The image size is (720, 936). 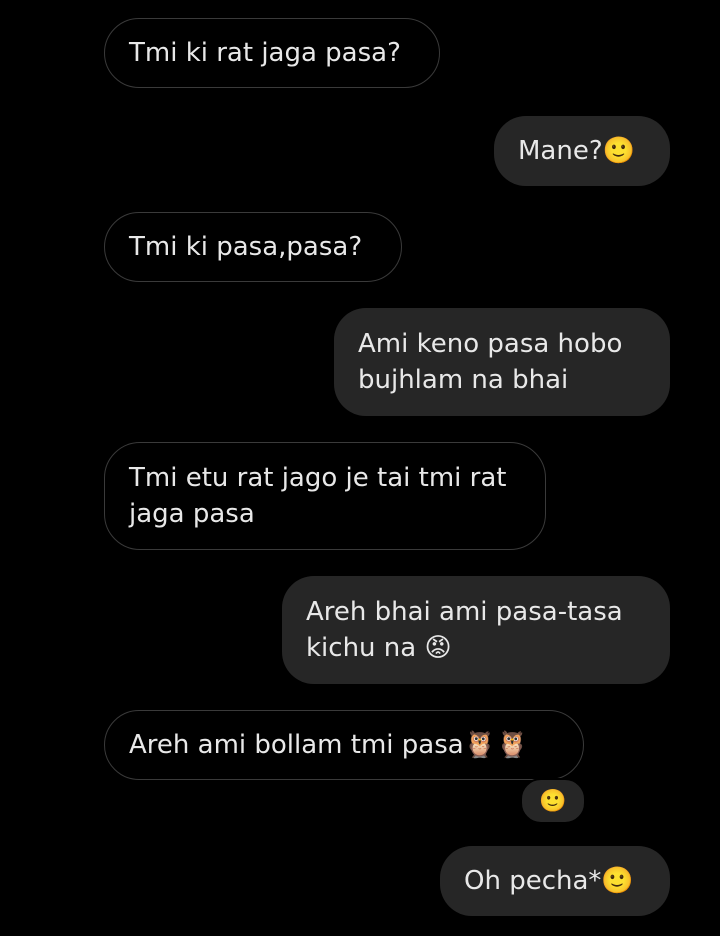 What do you see at coordinates (344, 745) in the screenshot?
I see `message-bubble-incoming: Areh ami bollam tmi pasa🦉🦉` at bounding box center [344, 745].